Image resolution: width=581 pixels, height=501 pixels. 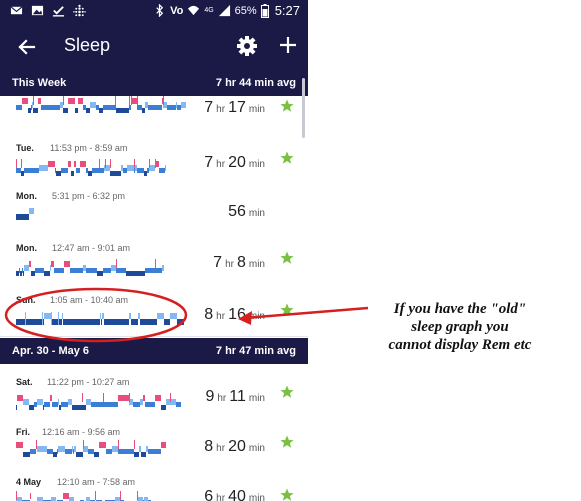 I want to click on annotation-circle, so click(x=96, y=315).